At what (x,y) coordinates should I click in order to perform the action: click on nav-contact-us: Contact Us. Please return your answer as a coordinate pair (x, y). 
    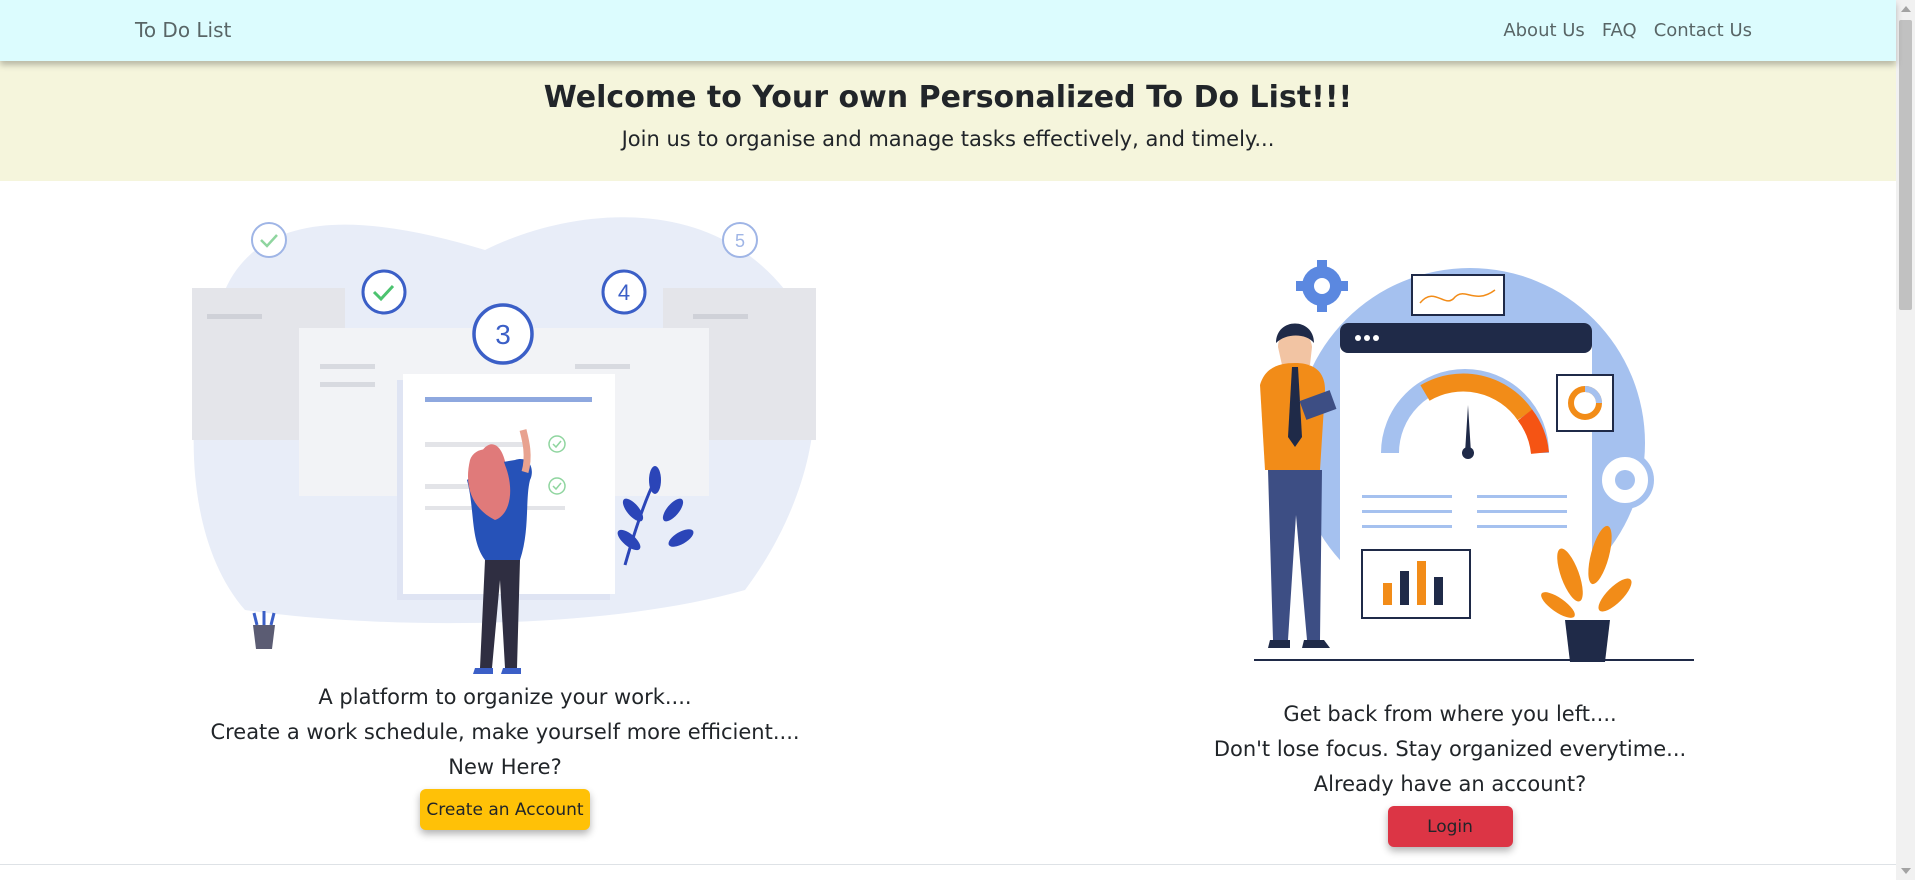
    Looking at the image, I should click on (1703, 30).